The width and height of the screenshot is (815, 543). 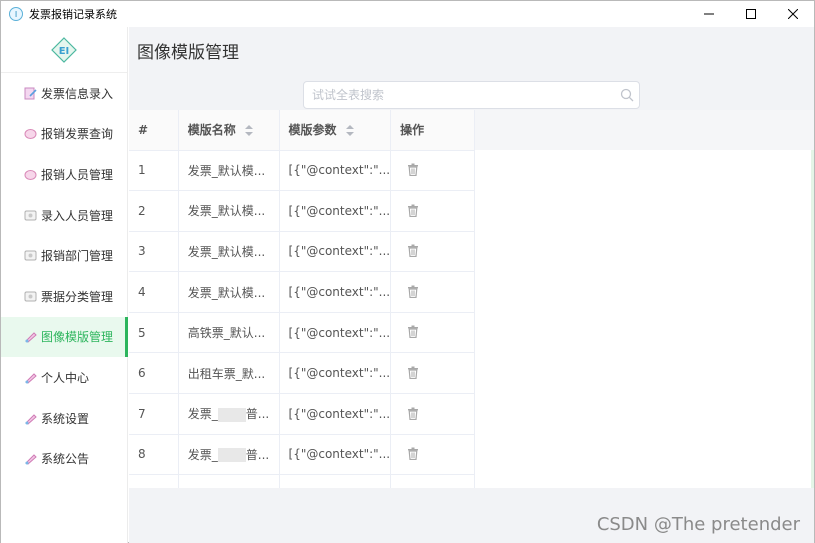 What do you see at coordinates (459, 95) in the screenshot?
I see `search-input` at bounding box center [459, 95].